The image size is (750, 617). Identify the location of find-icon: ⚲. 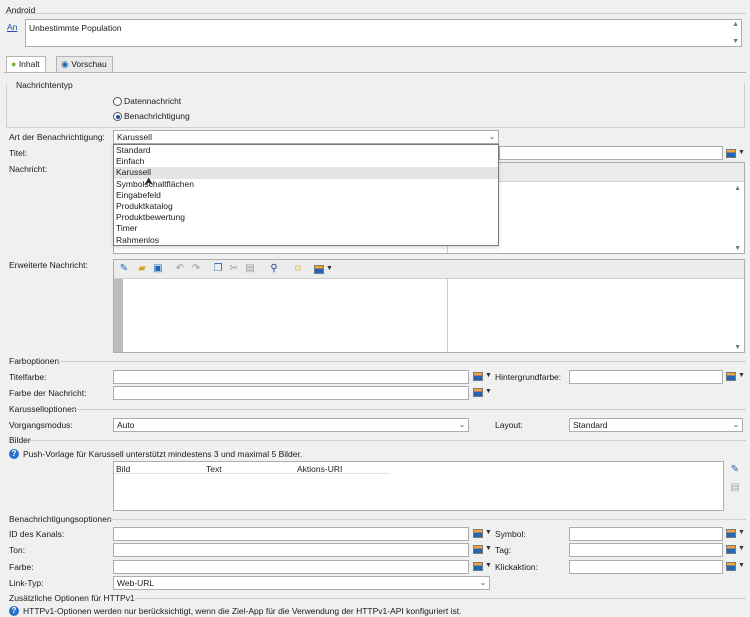
(274, 269).